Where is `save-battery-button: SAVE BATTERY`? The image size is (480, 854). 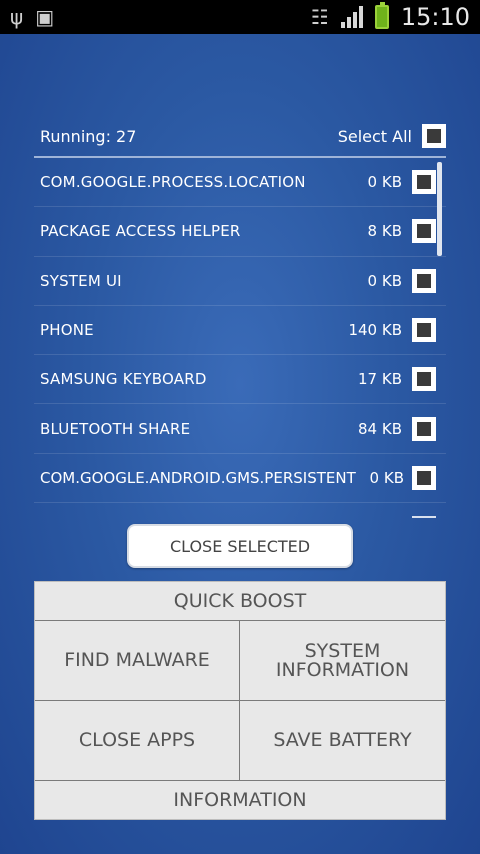
save-battery-button: SAVE BATTERY is located at coordinates (342, 741).